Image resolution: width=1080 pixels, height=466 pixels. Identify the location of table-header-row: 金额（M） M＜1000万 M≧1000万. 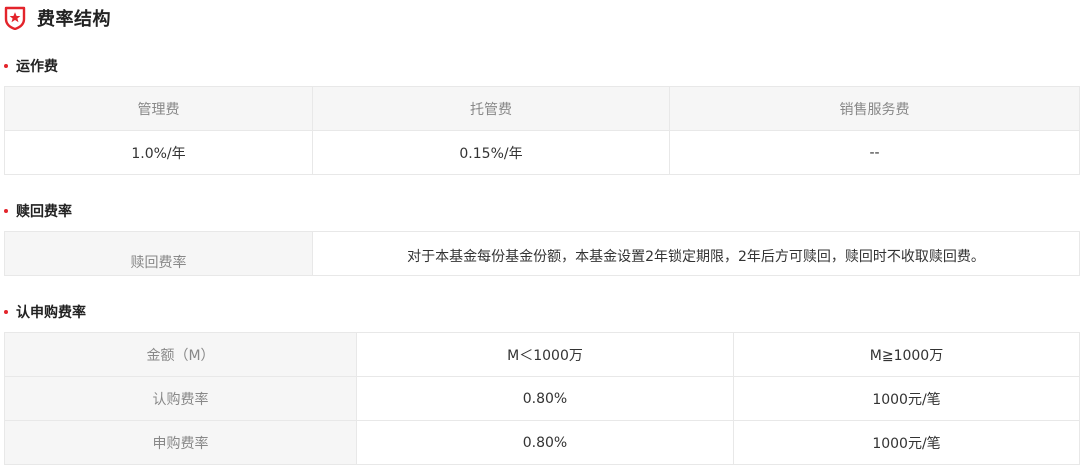
(542, 354).